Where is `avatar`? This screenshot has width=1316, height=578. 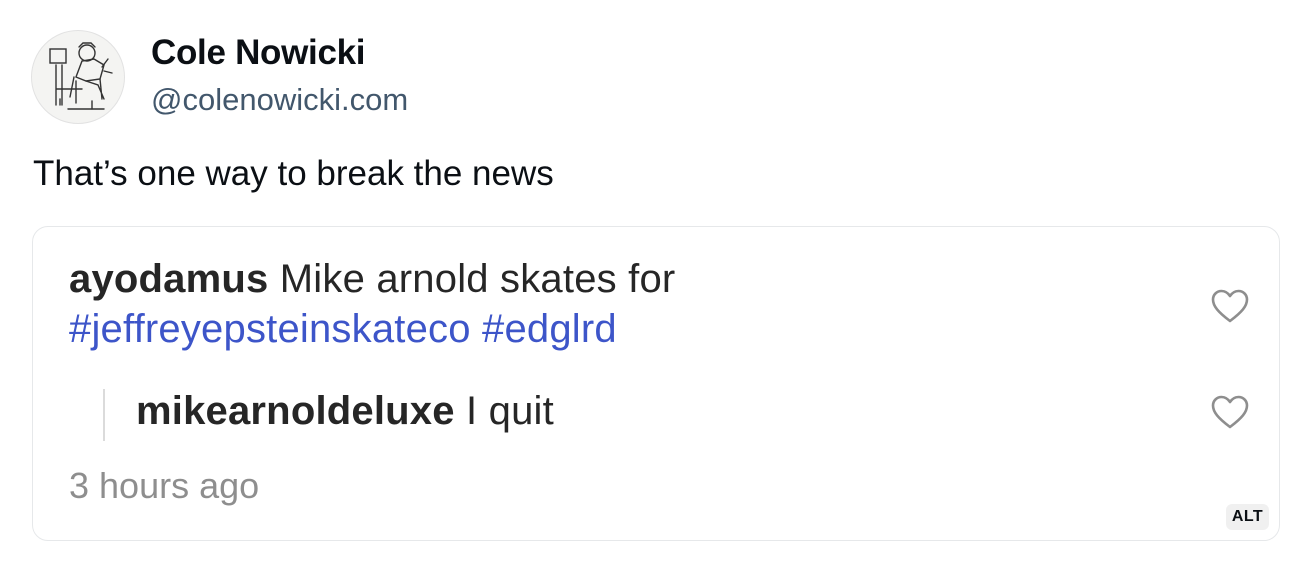
avatar is located at coordinates (78, 77).